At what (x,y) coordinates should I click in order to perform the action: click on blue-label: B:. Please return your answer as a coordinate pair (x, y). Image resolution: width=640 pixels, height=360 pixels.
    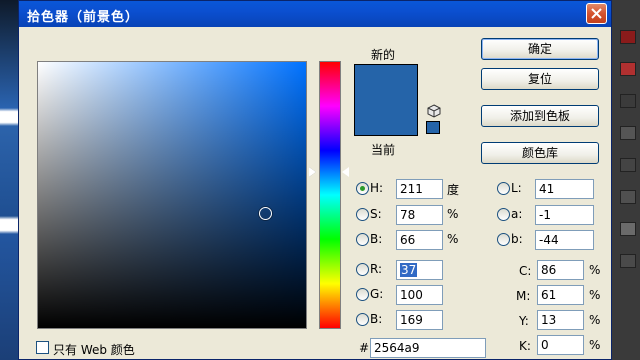
    Looking at the image, I should click on (376, 319).